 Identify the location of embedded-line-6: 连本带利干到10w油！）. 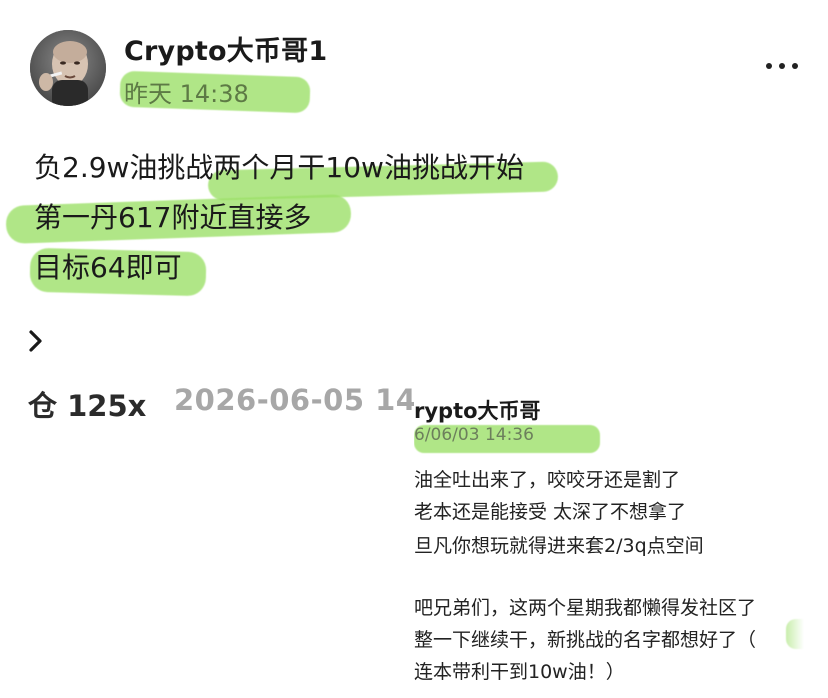
(519, 672).